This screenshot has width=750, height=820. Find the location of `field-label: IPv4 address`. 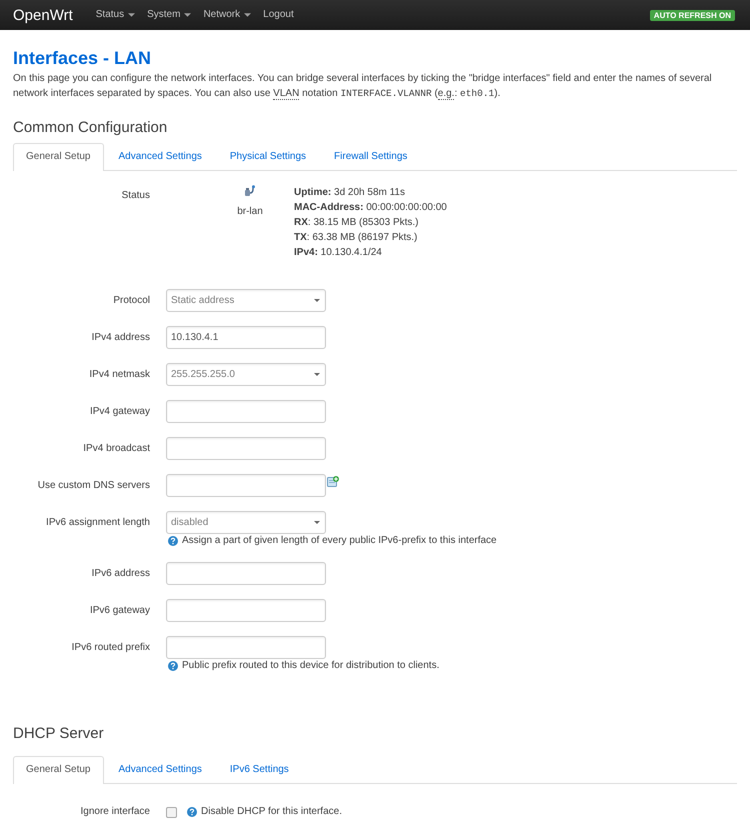

field-label: IPv4 address is located at coordinates (121, 338).